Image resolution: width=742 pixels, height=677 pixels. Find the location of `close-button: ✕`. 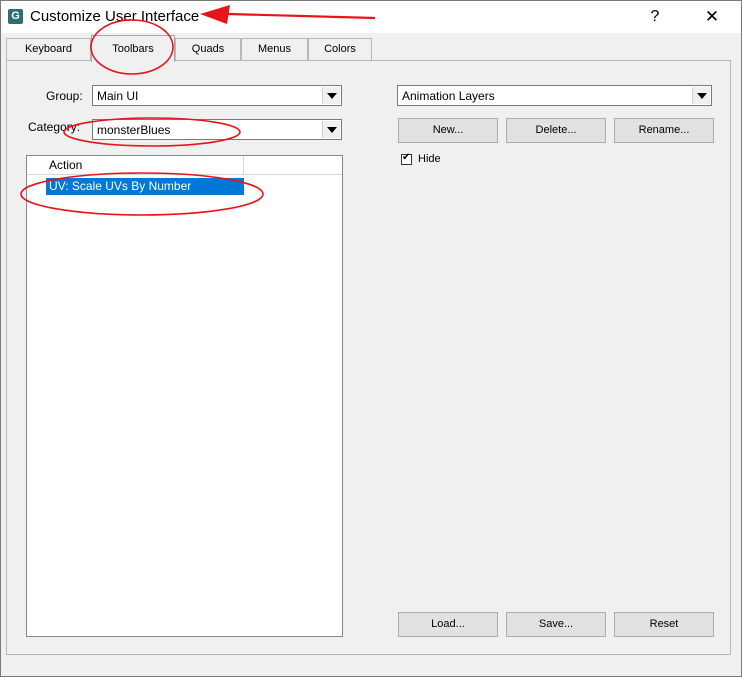

close-button: ✕ is located at coordinates (712, 17).